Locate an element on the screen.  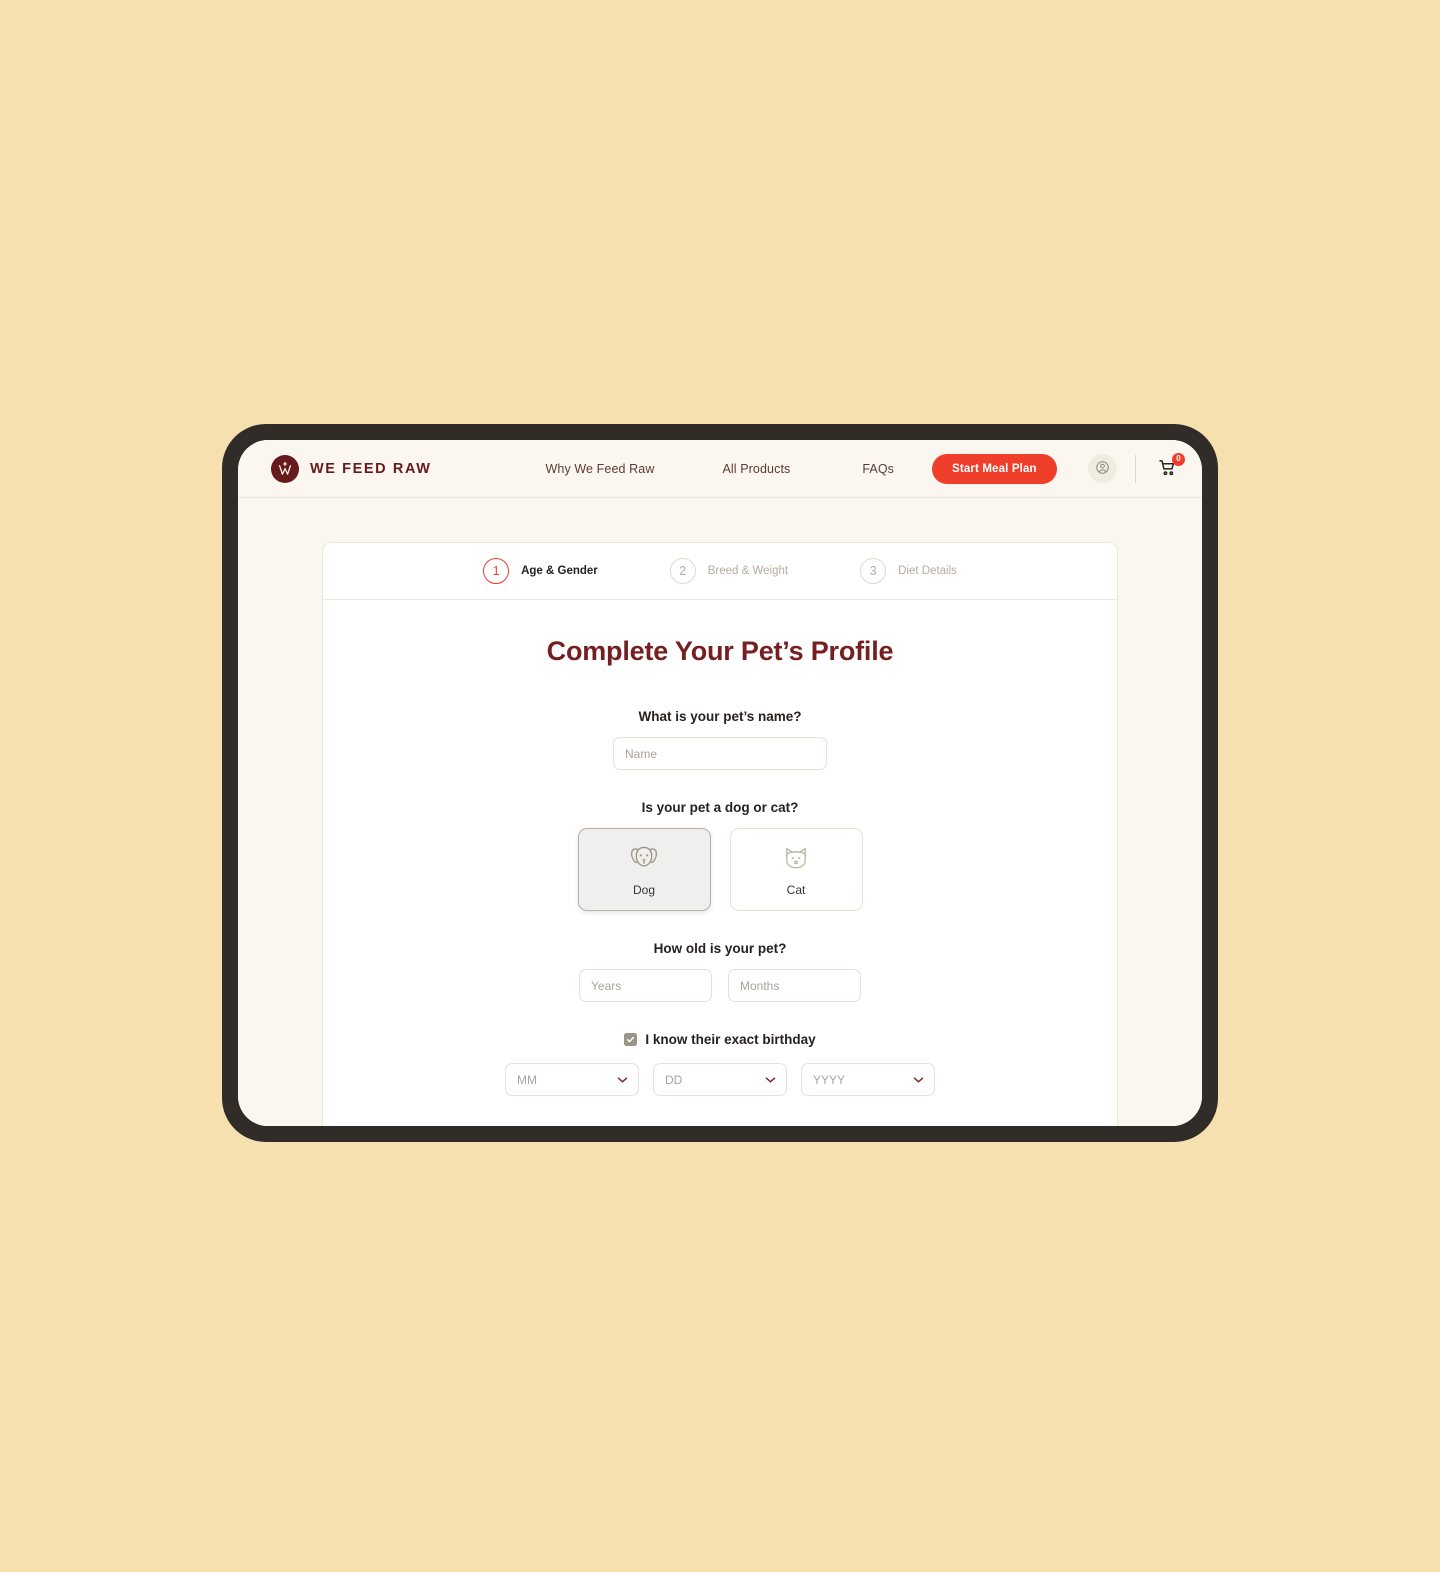
exact-birthday-checkbox is located at coordinates (631, 1039).